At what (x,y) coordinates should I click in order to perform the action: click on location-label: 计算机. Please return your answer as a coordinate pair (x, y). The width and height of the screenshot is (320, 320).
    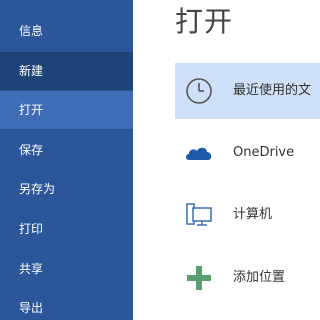
    Looking at the image, I should click on (253, 214).